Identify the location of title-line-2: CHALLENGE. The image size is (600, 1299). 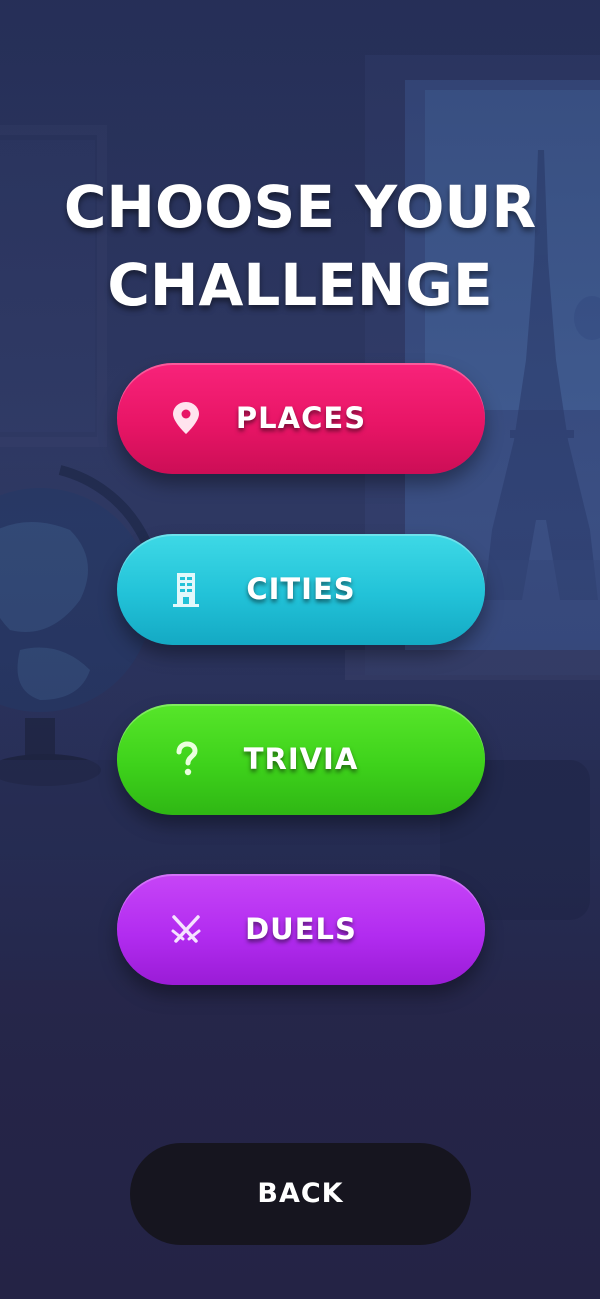
(300, 285).